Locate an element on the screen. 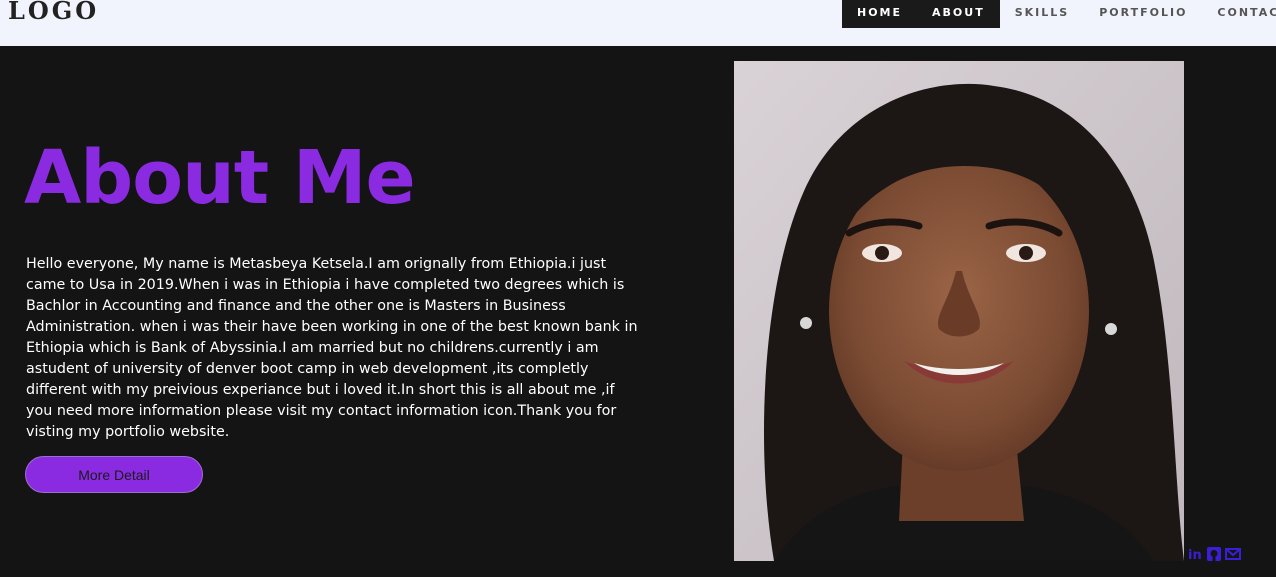 This screenshot has width=1276, height=577. nav-contact: CONTACT is located at coordinates (1239, 14).